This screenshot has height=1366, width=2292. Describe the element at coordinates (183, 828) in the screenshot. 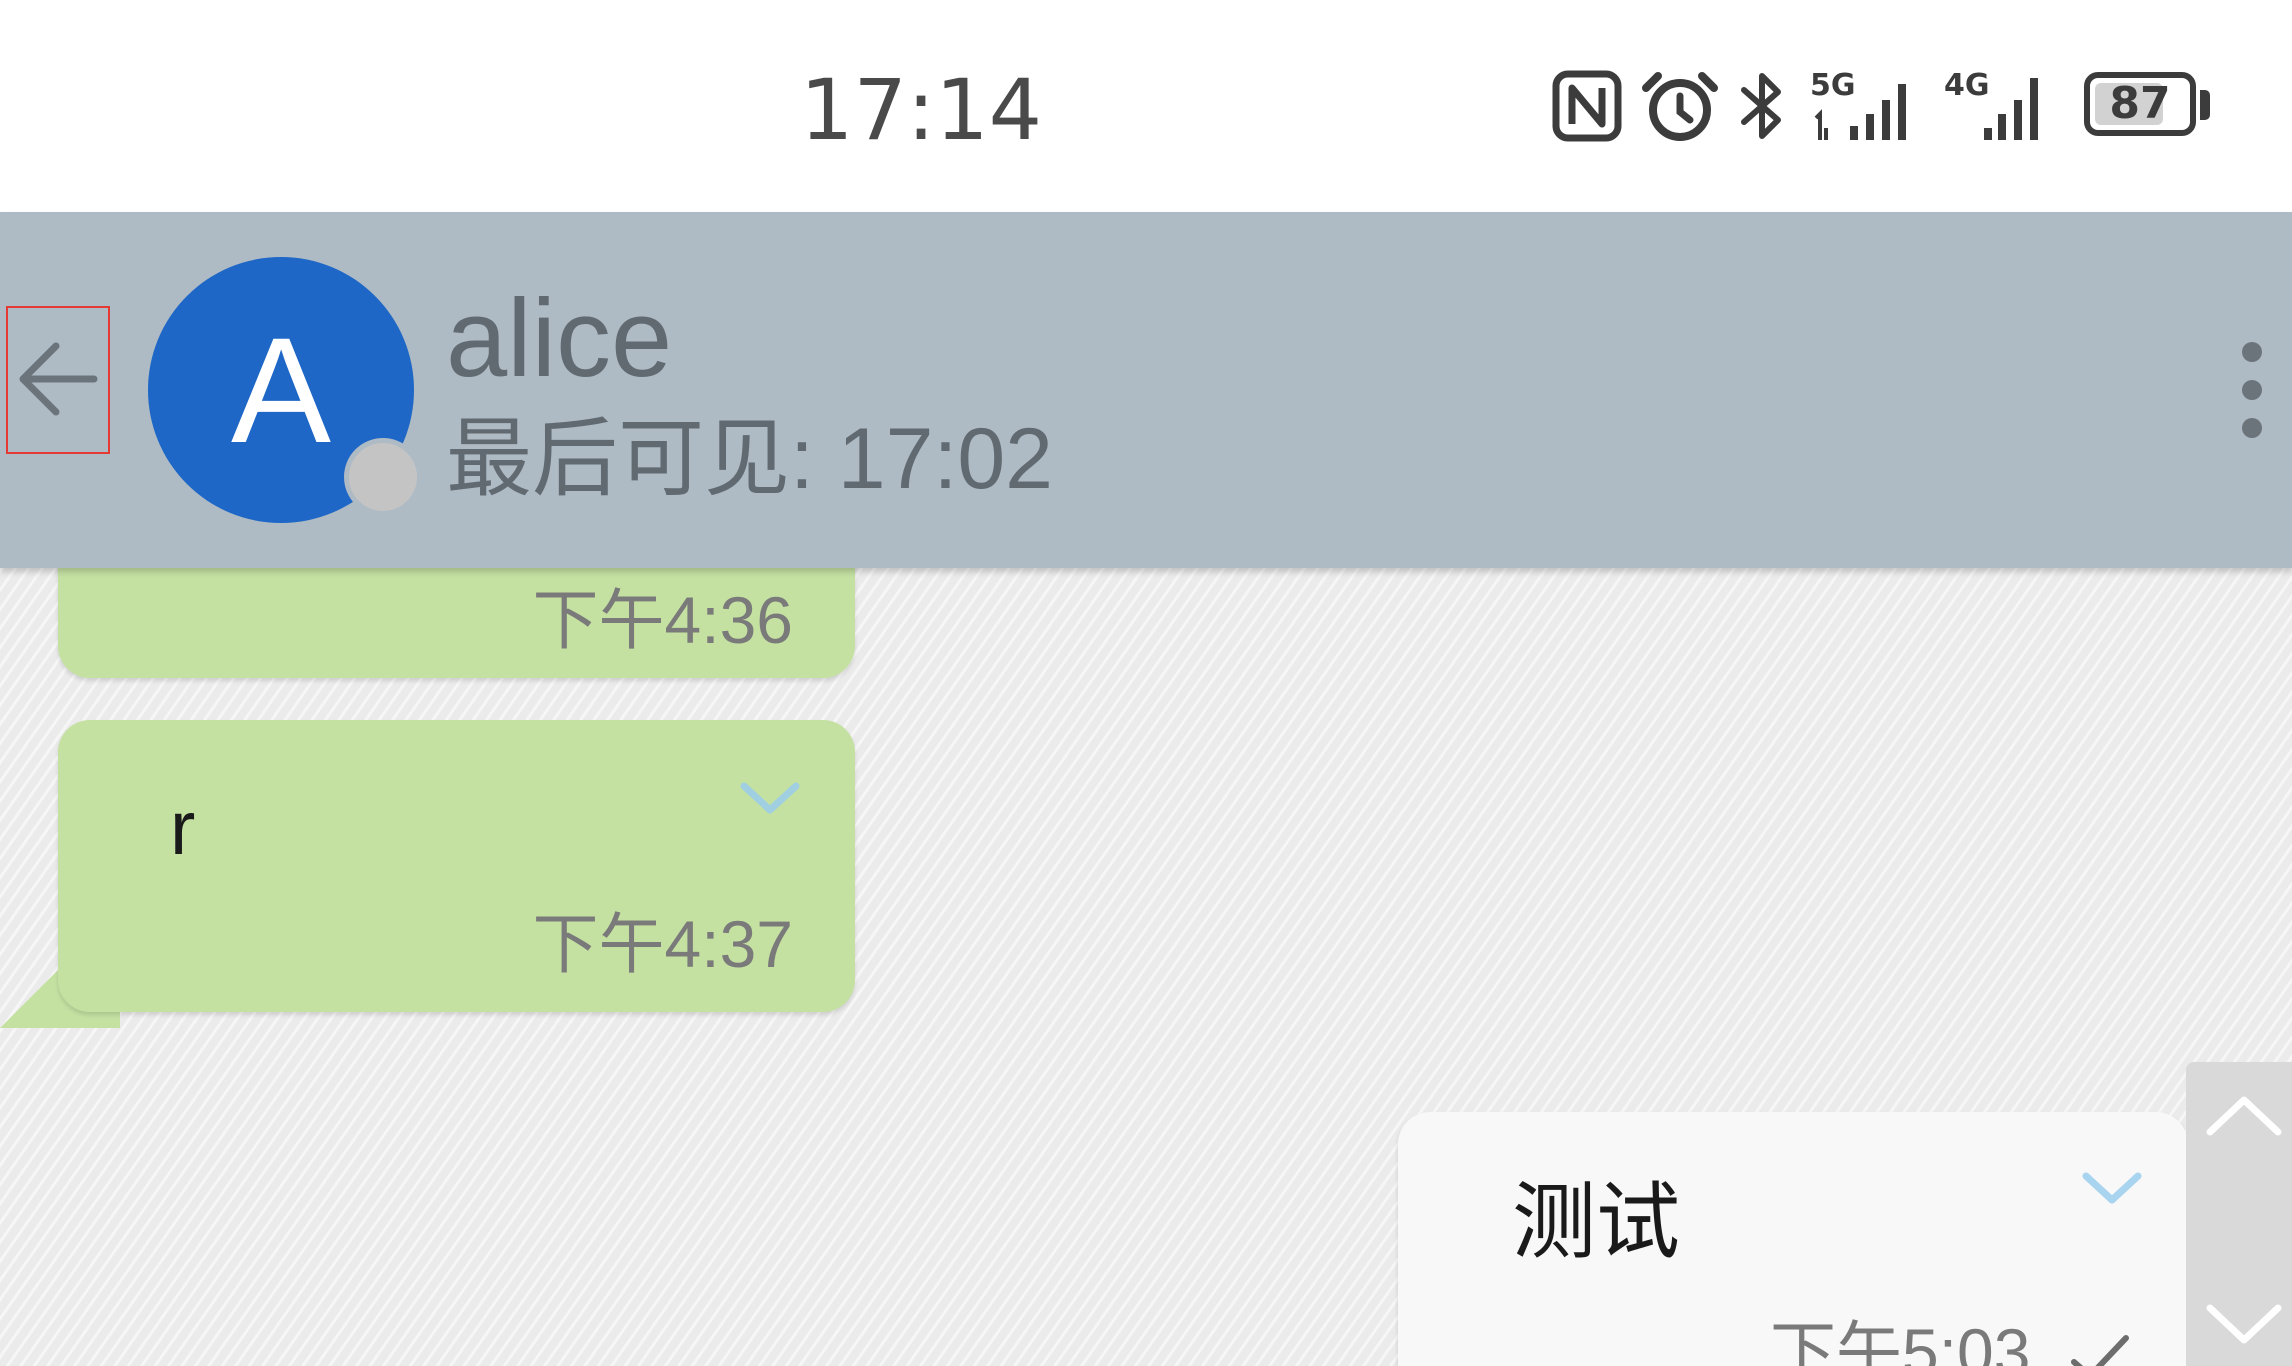

I see `message-text: r` at that location.